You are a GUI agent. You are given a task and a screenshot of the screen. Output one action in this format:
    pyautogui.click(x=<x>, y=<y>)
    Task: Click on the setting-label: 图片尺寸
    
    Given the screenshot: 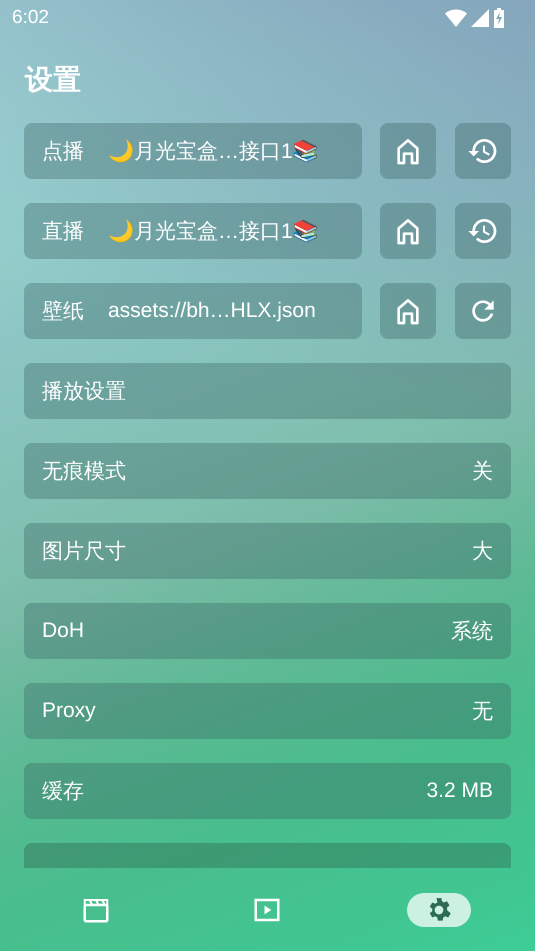 What is the action you would take?
    pyautogui.click(x=84, y=552)
    